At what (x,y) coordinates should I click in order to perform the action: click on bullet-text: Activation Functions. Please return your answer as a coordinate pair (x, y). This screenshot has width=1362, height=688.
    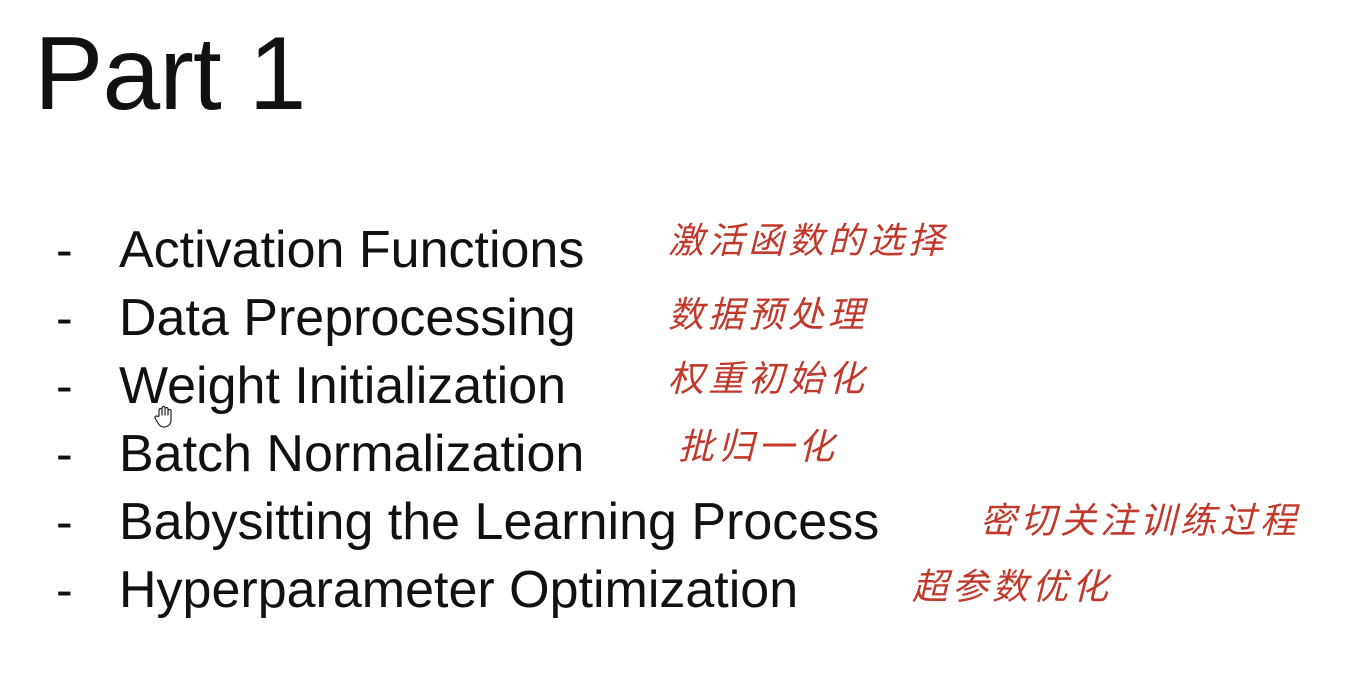
    Looking at the image, I should click on (352, 250).